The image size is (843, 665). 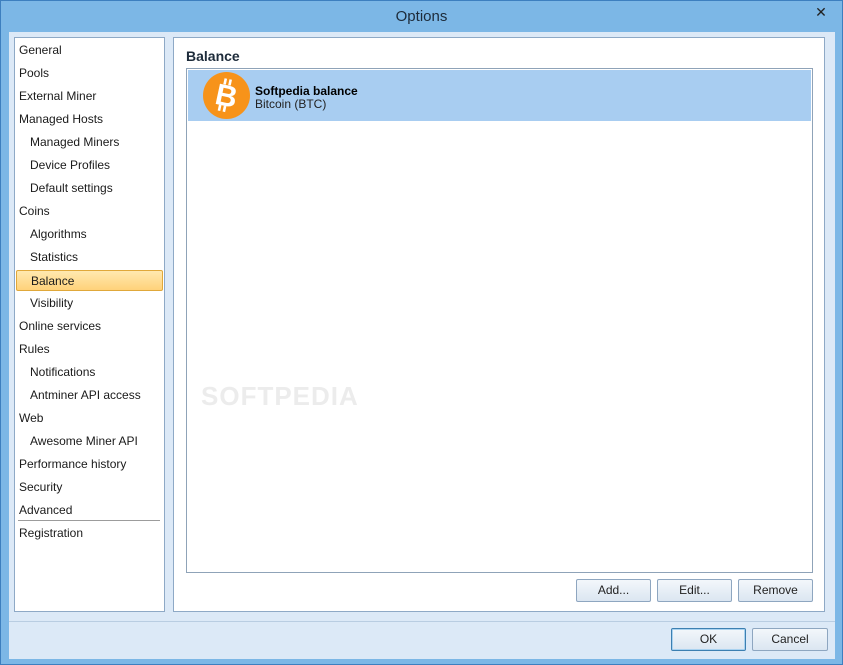 What do you see at coordinates (422, 640) in the screenshot?
I see `dialog-footer: OK Cancel` at bounding box center [422, 640].